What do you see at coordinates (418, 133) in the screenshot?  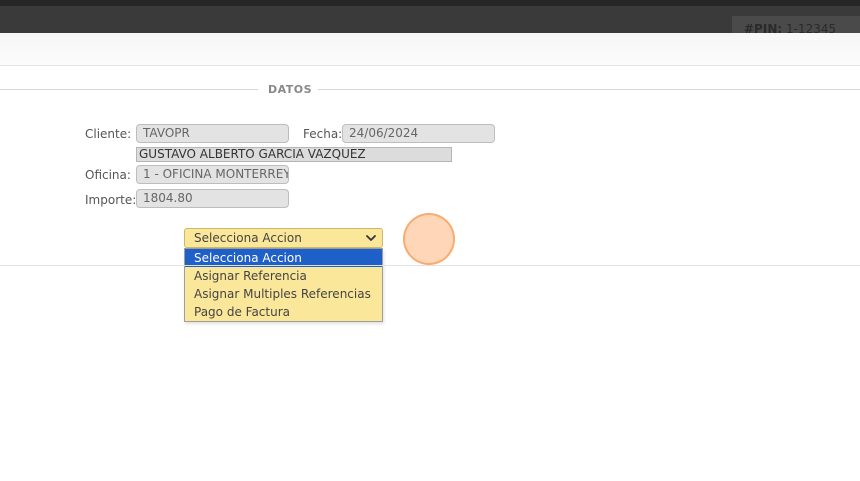 I see `fecha-field: 24/06/2024` at bounding box center [418, 133].